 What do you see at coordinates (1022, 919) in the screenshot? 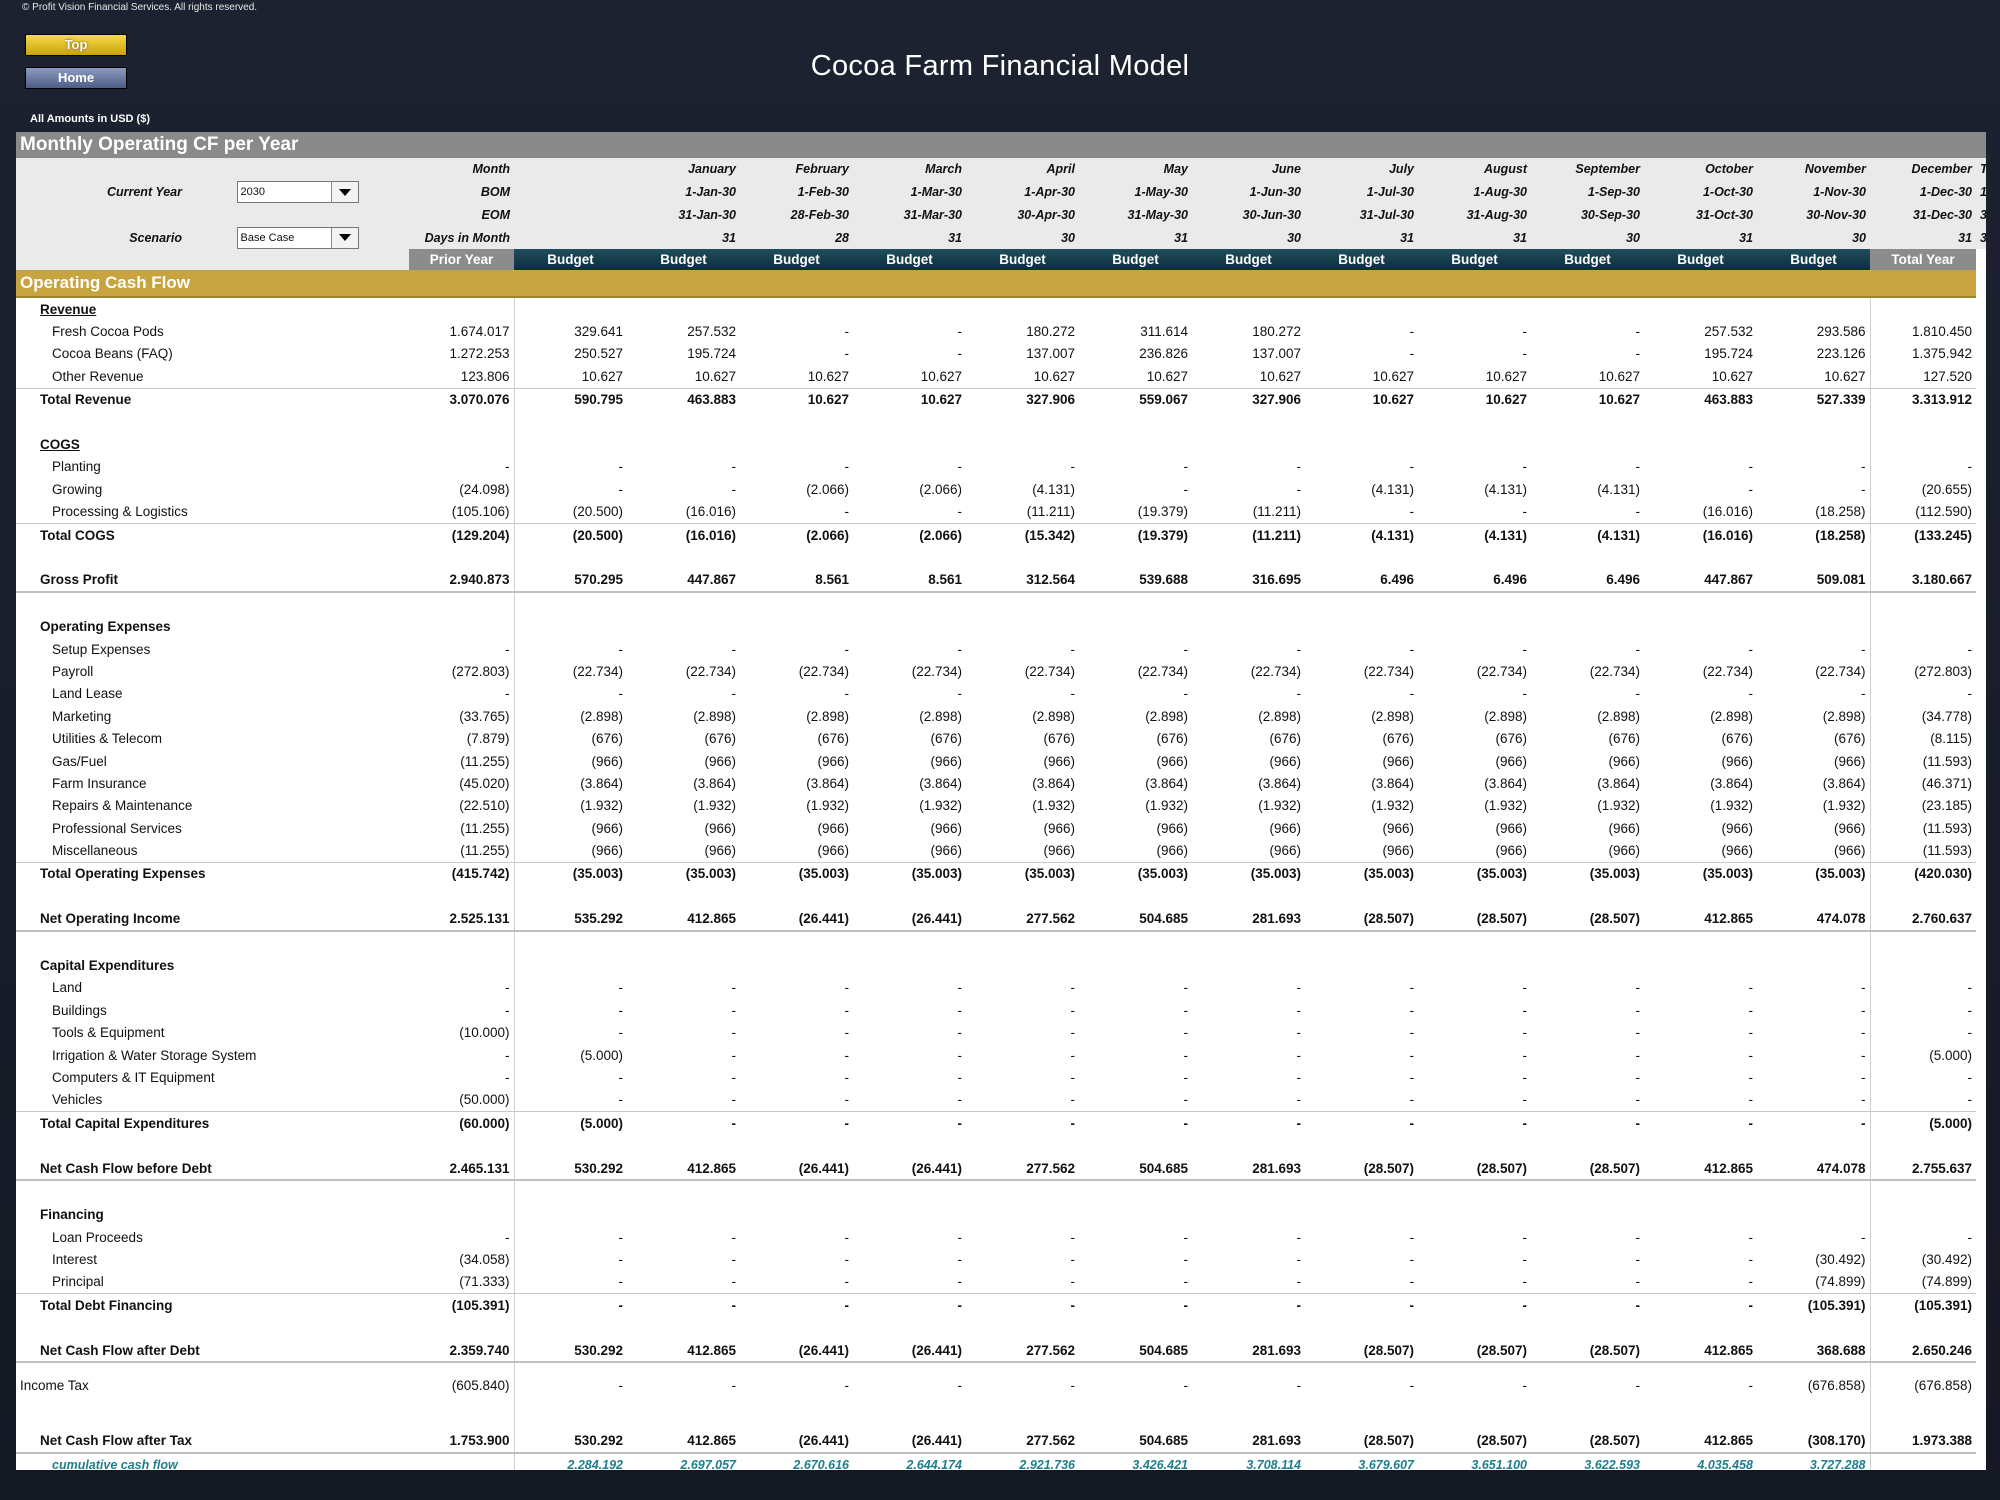
I see `value-cell: 277.562` at bounding box center [1022, 919].